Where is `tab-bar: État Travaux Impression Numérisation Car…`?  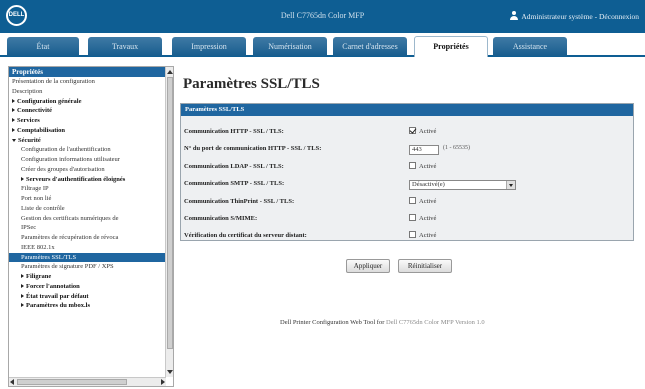
tab-bar: État Travaux Impression Numérisation Car… is located at coordinates (322, 45).